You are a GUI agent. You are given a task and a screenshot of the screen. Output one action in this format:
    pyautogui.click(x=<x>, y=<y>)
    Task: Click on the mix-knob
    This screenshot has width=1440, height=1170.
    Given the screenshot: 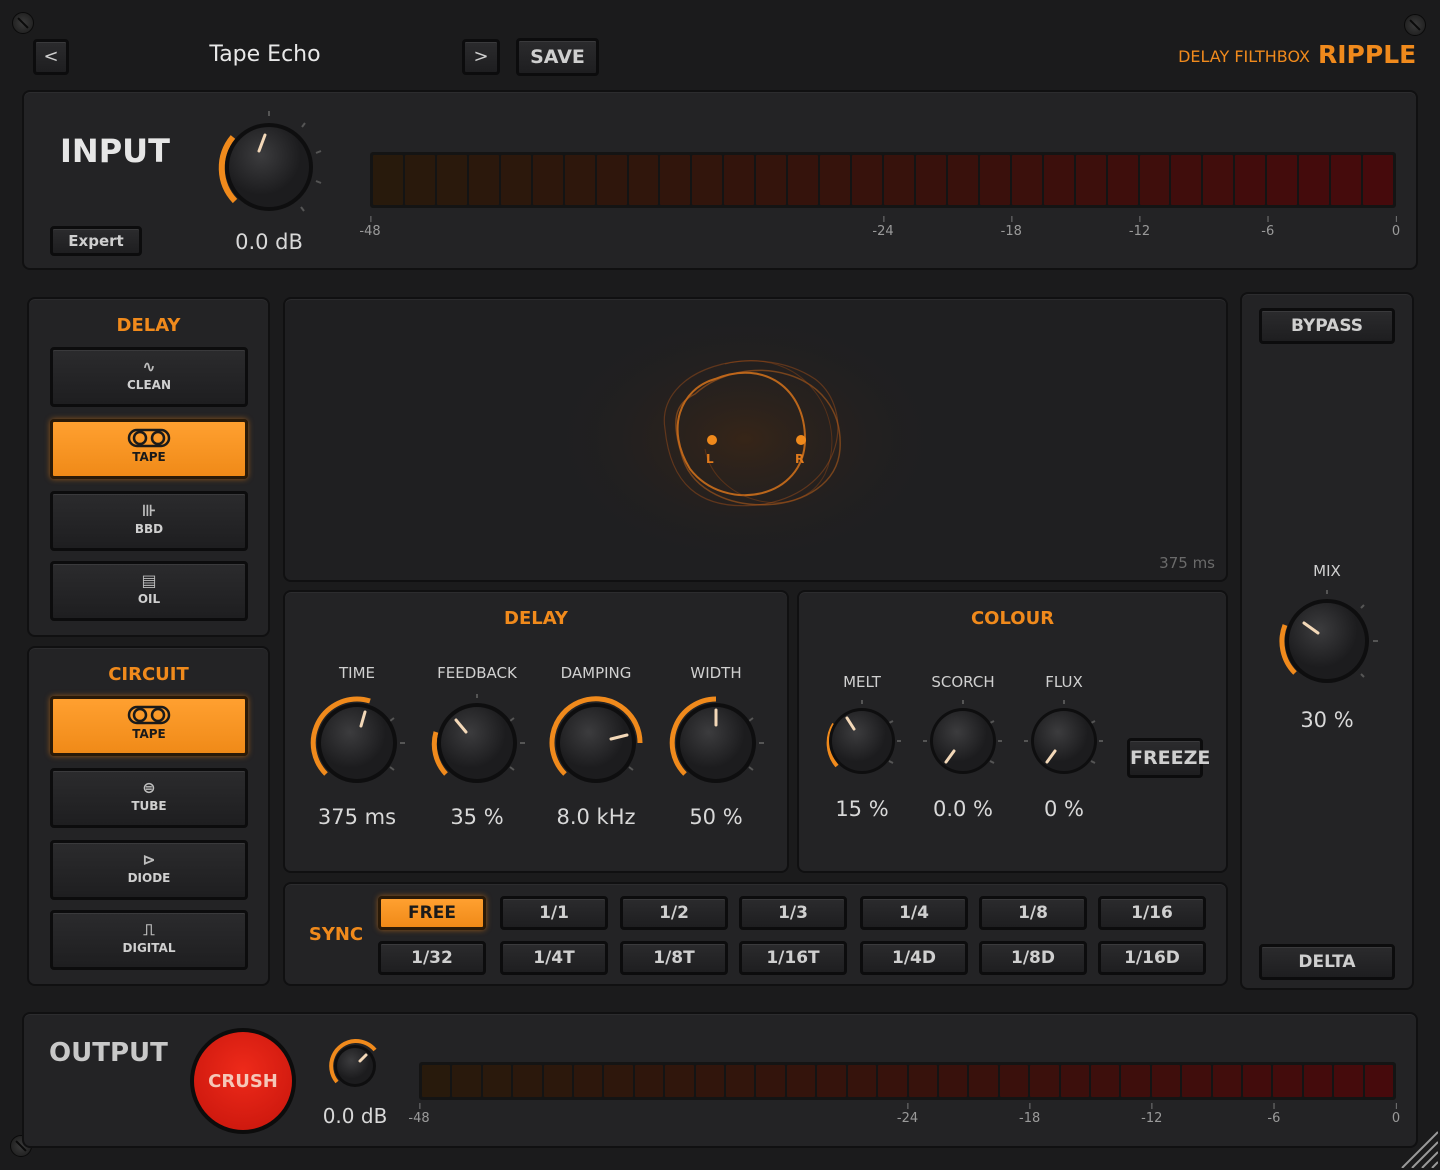 What is the action you would take?
    pyautogui.click(x=1327, y=641)
    